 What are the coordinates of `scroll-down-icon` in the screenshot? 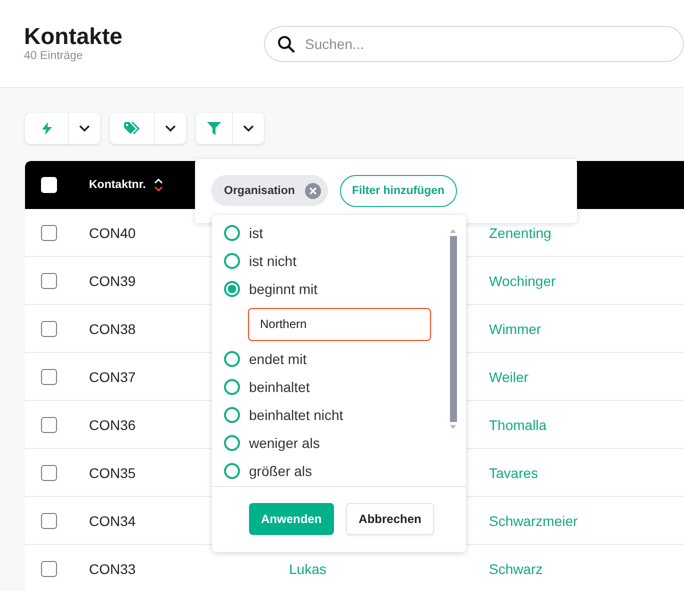 It's located at (453, 427).